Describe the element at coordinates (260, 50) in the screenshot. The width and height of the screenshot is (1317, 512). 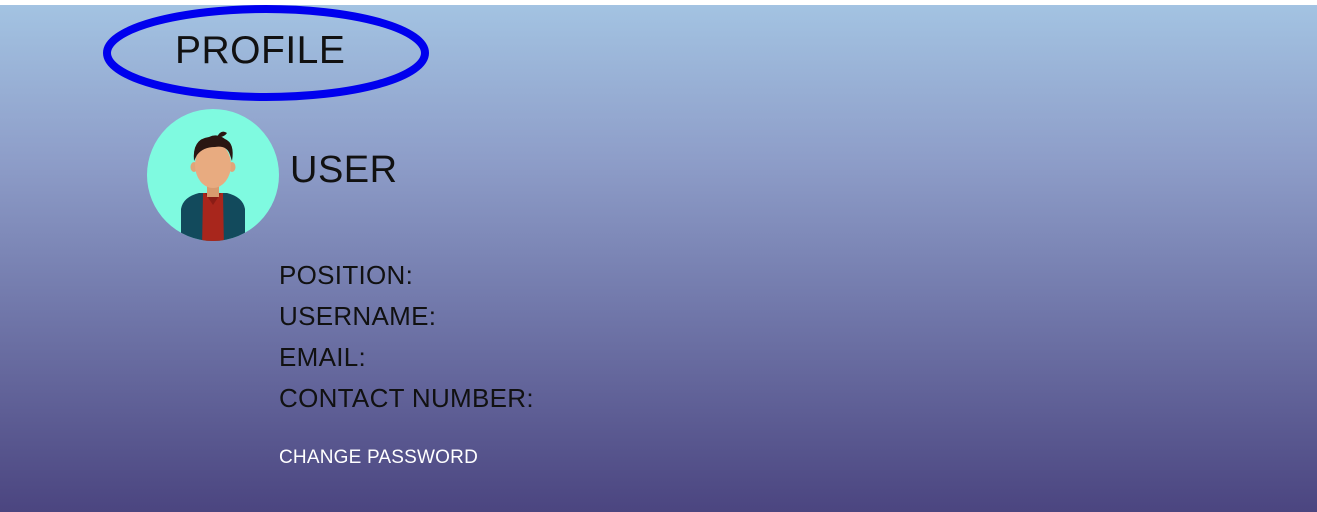
I see `page-title: PROFILE` at that location.